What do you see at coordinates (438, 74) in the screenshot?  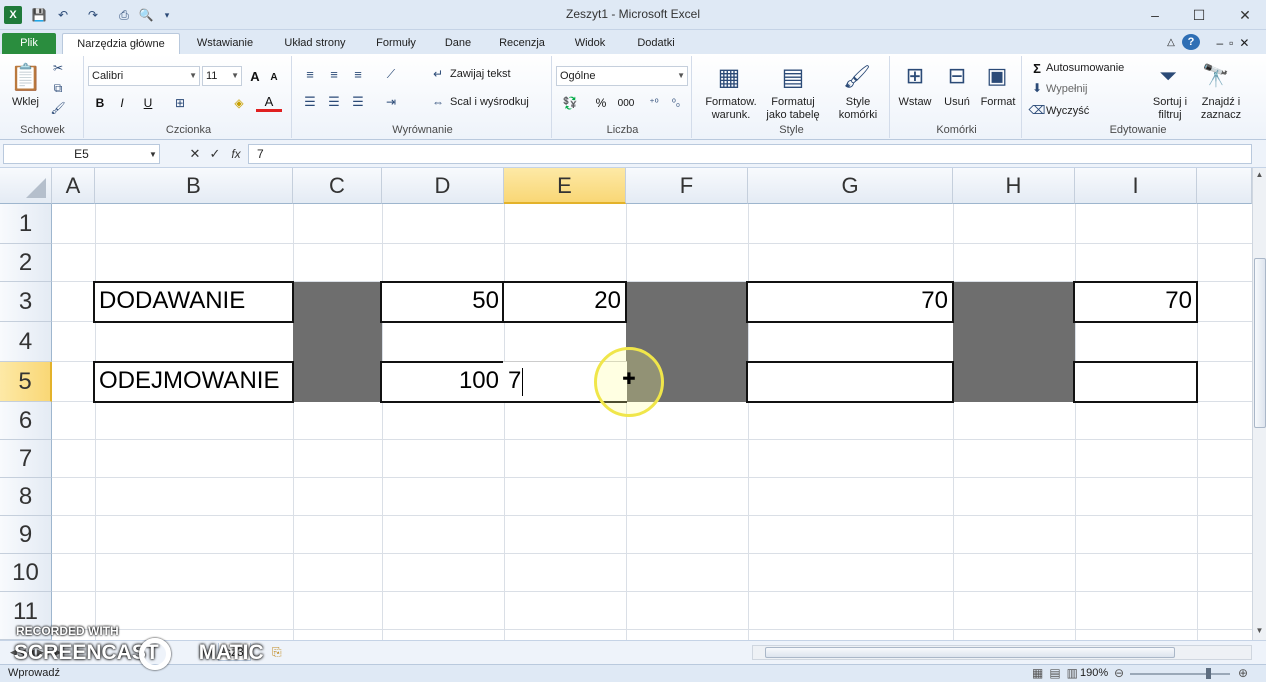 I see `wrap-text-icon: ↵` at bounding box center [438, 74].